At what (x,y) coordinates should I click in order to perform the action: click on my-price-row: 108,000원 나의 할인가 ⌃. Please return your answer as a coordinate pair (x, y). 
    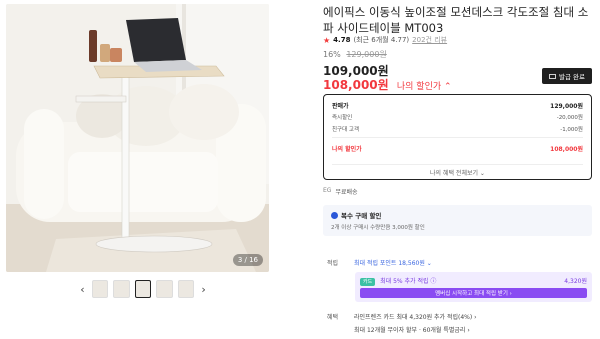
    Looking at the image, I should click on (387, 84).